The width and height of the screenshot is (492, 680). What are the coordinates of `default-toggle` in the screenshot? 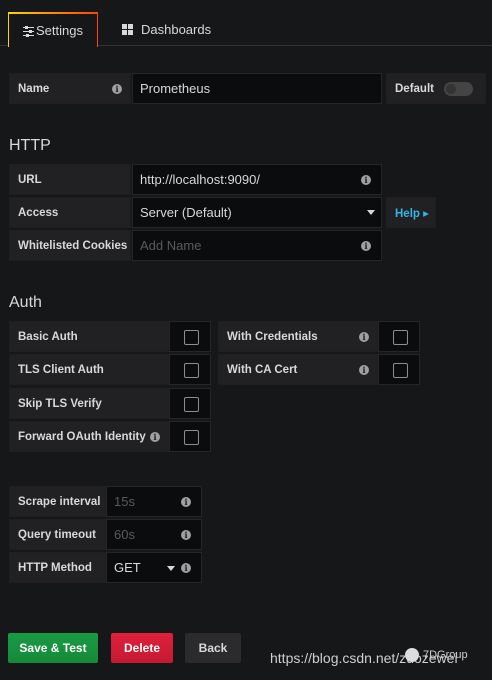 It's located at (458, 89).